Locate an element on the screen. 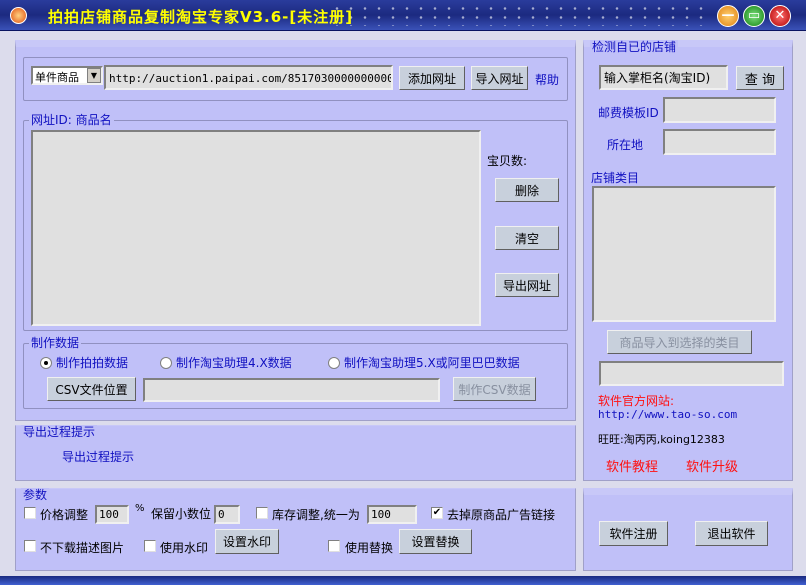 Image resolution: width=806 pixels, height=585 pixels. help-link: 帮助 is located at coordinates (547, 79).